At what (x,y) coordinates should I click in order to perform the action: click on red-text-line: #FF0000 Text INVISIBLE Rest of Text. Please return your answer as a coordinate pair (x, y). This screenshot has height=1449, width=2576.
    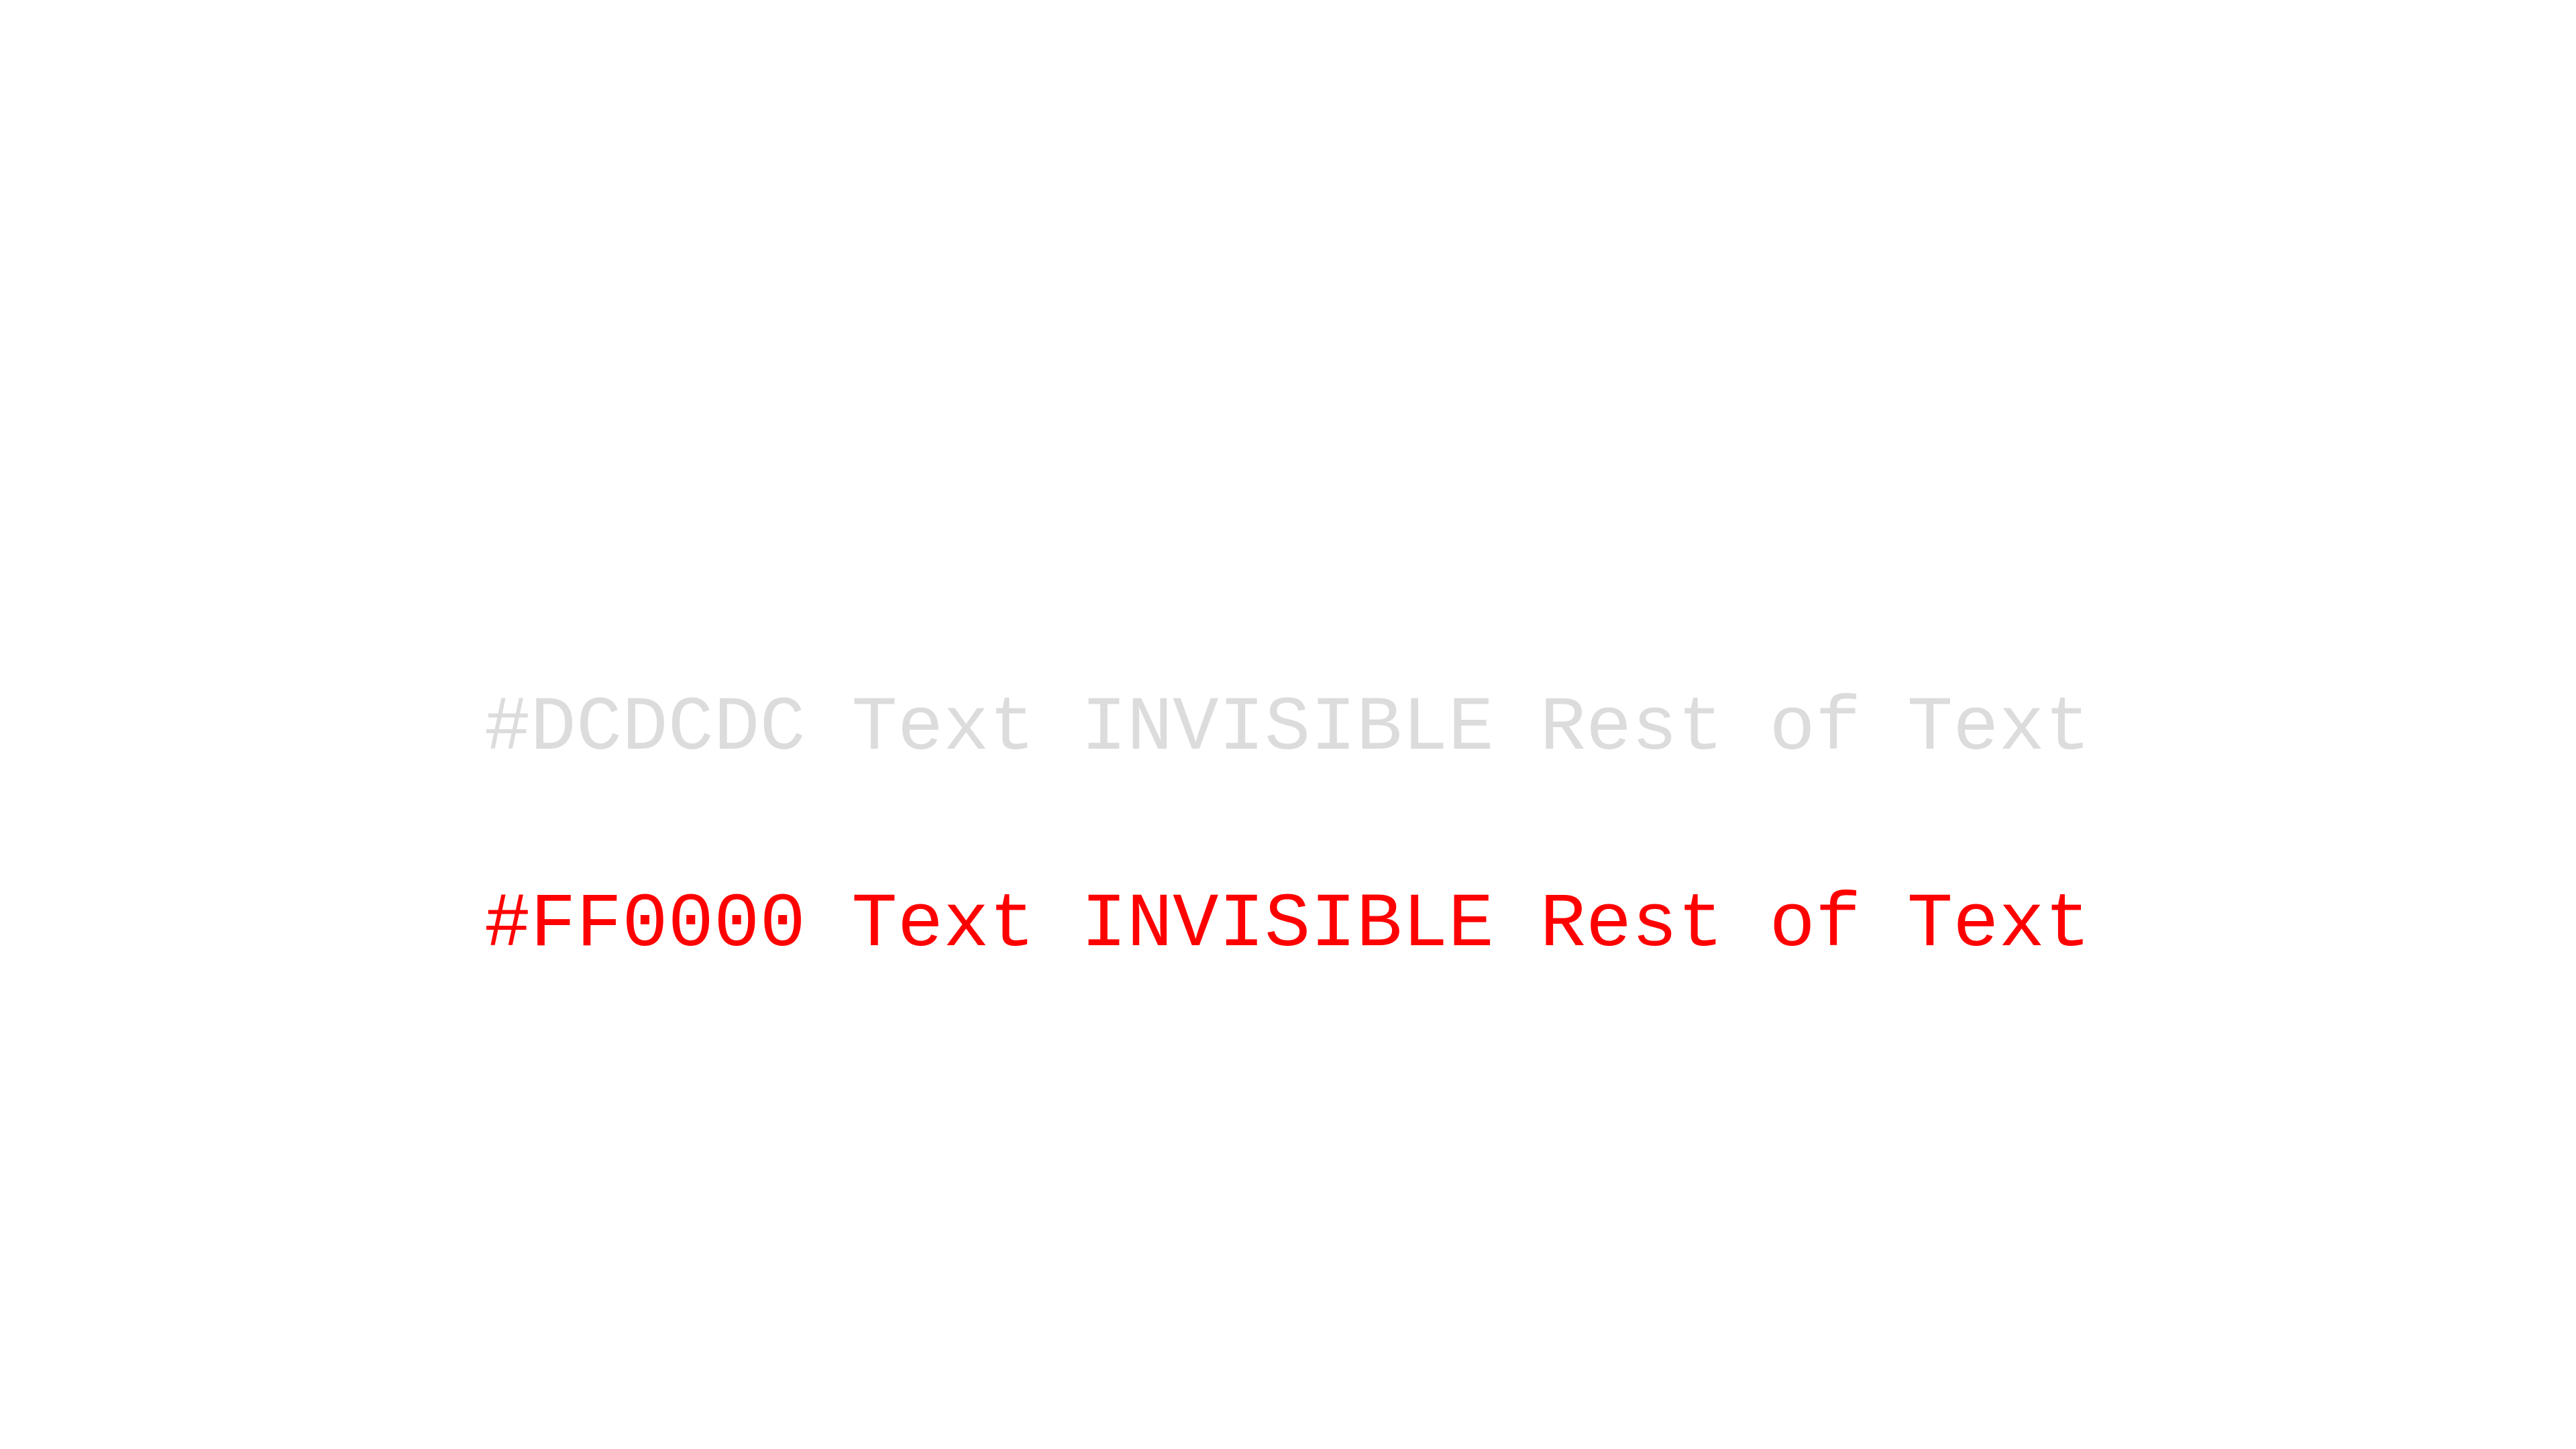
    Looking at the image, I should click on (1287, 925).